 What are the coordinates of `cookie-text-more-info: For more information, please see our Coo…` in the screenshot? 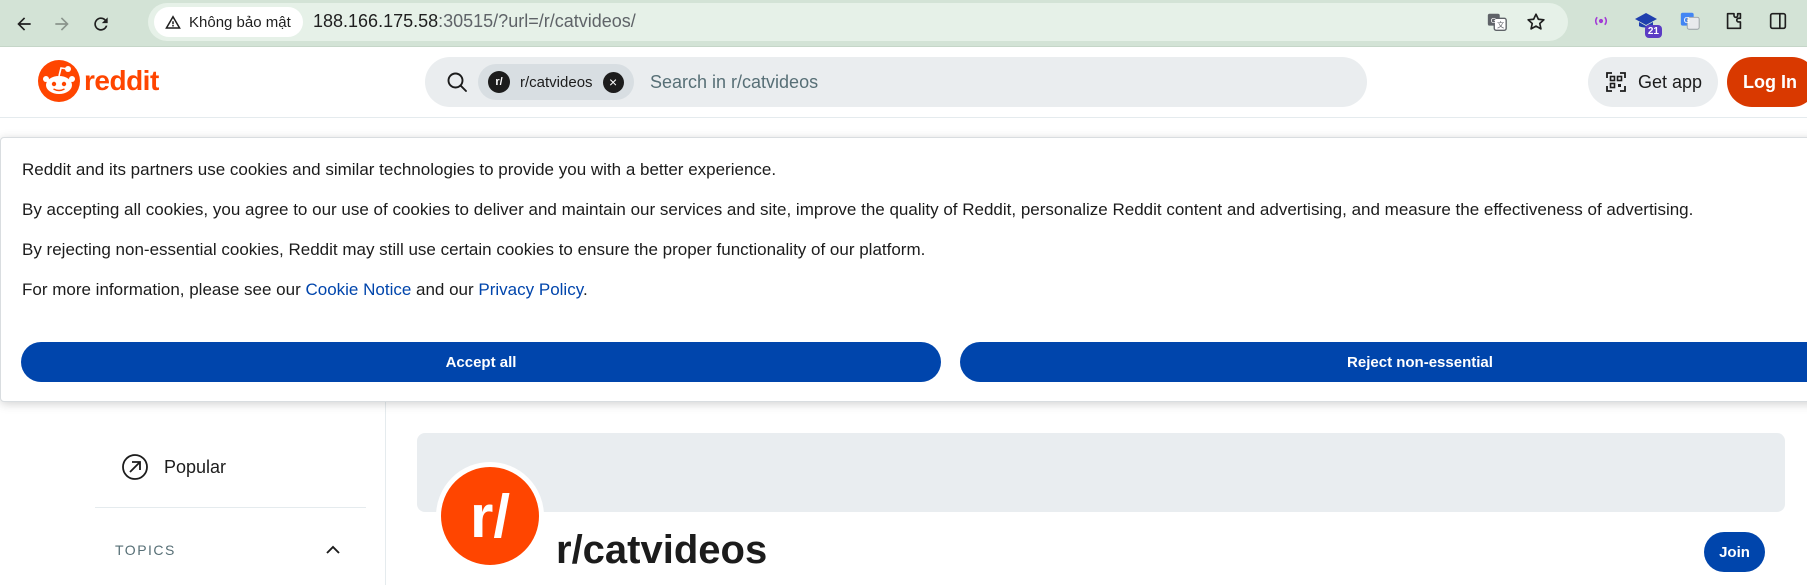 It's located at (305, 290).